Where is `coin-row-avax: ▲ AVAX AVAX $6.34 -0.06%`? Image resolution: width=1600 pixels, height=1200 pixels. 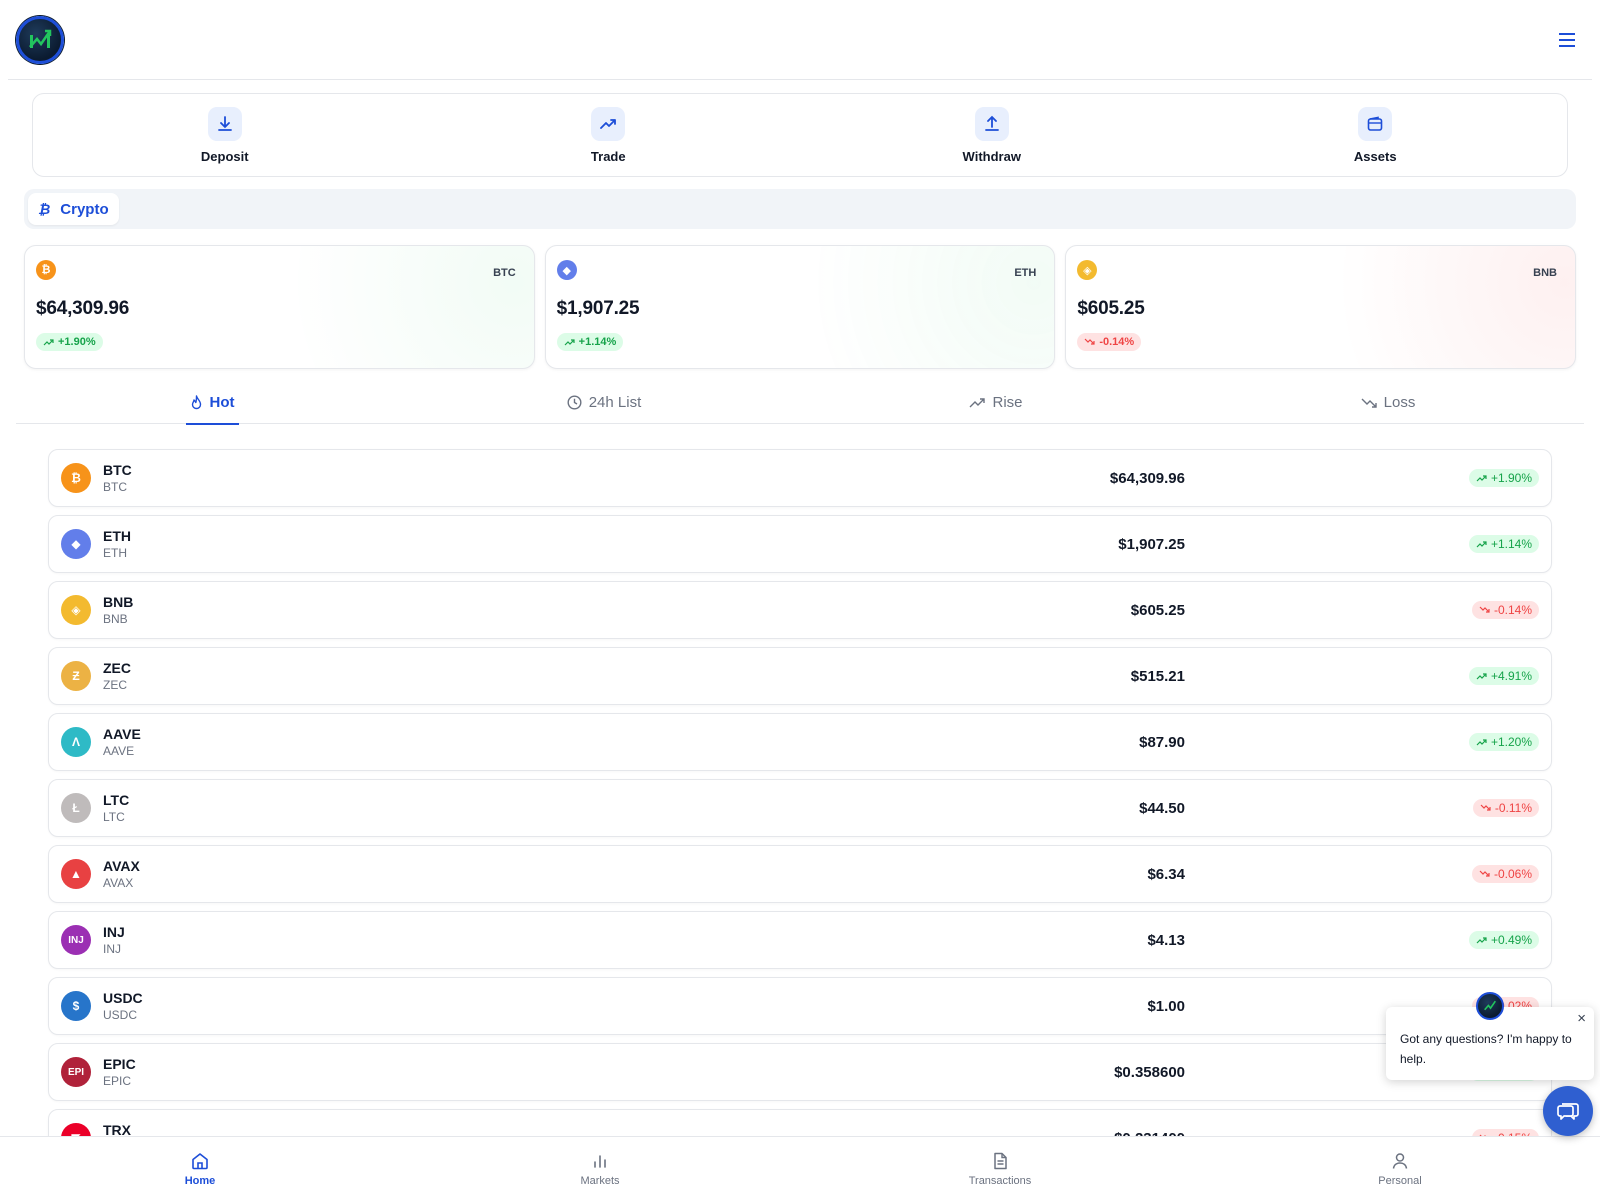
coin-row-avax: ▲ AVAX AVAX $6.34 -0.06% is located at coordinates (800, 874).